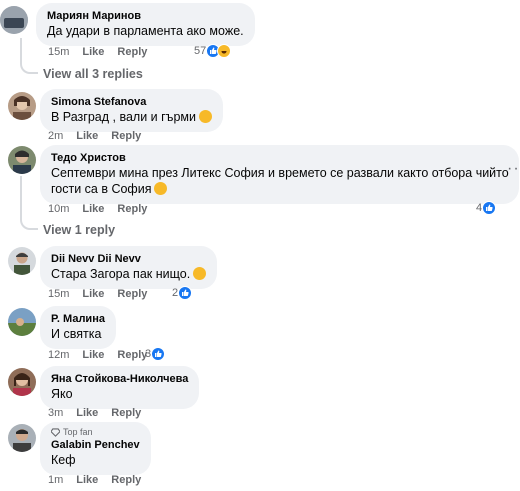 This screenshot has width=520, height=491. I want to click on comment-actions: 12m Like Reply, so click(97, 355).